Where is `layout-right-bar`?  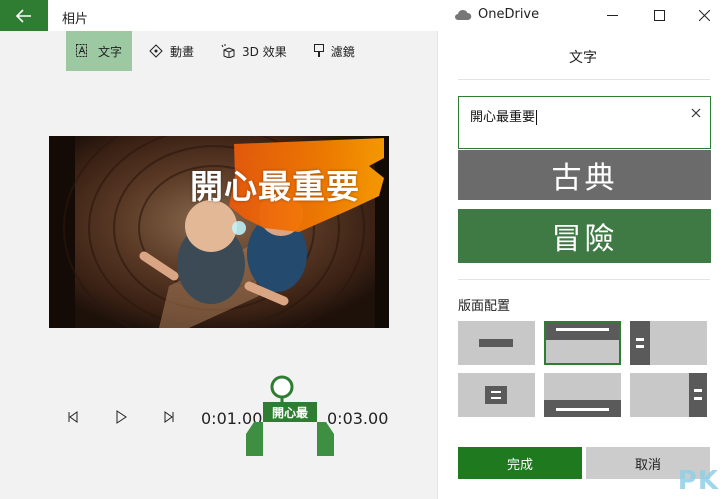
layout-right-bar is located at coordinates (668, 395).